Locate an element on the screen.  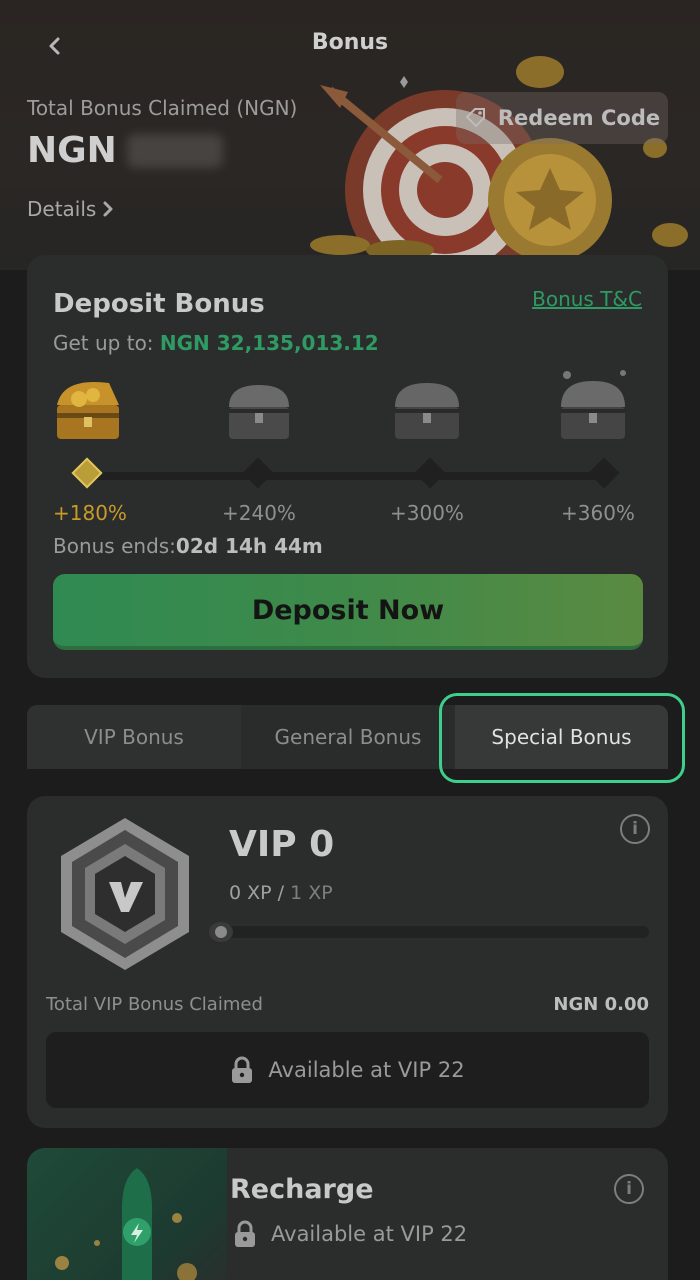
tier-chests is located at coordinates (347, 409).